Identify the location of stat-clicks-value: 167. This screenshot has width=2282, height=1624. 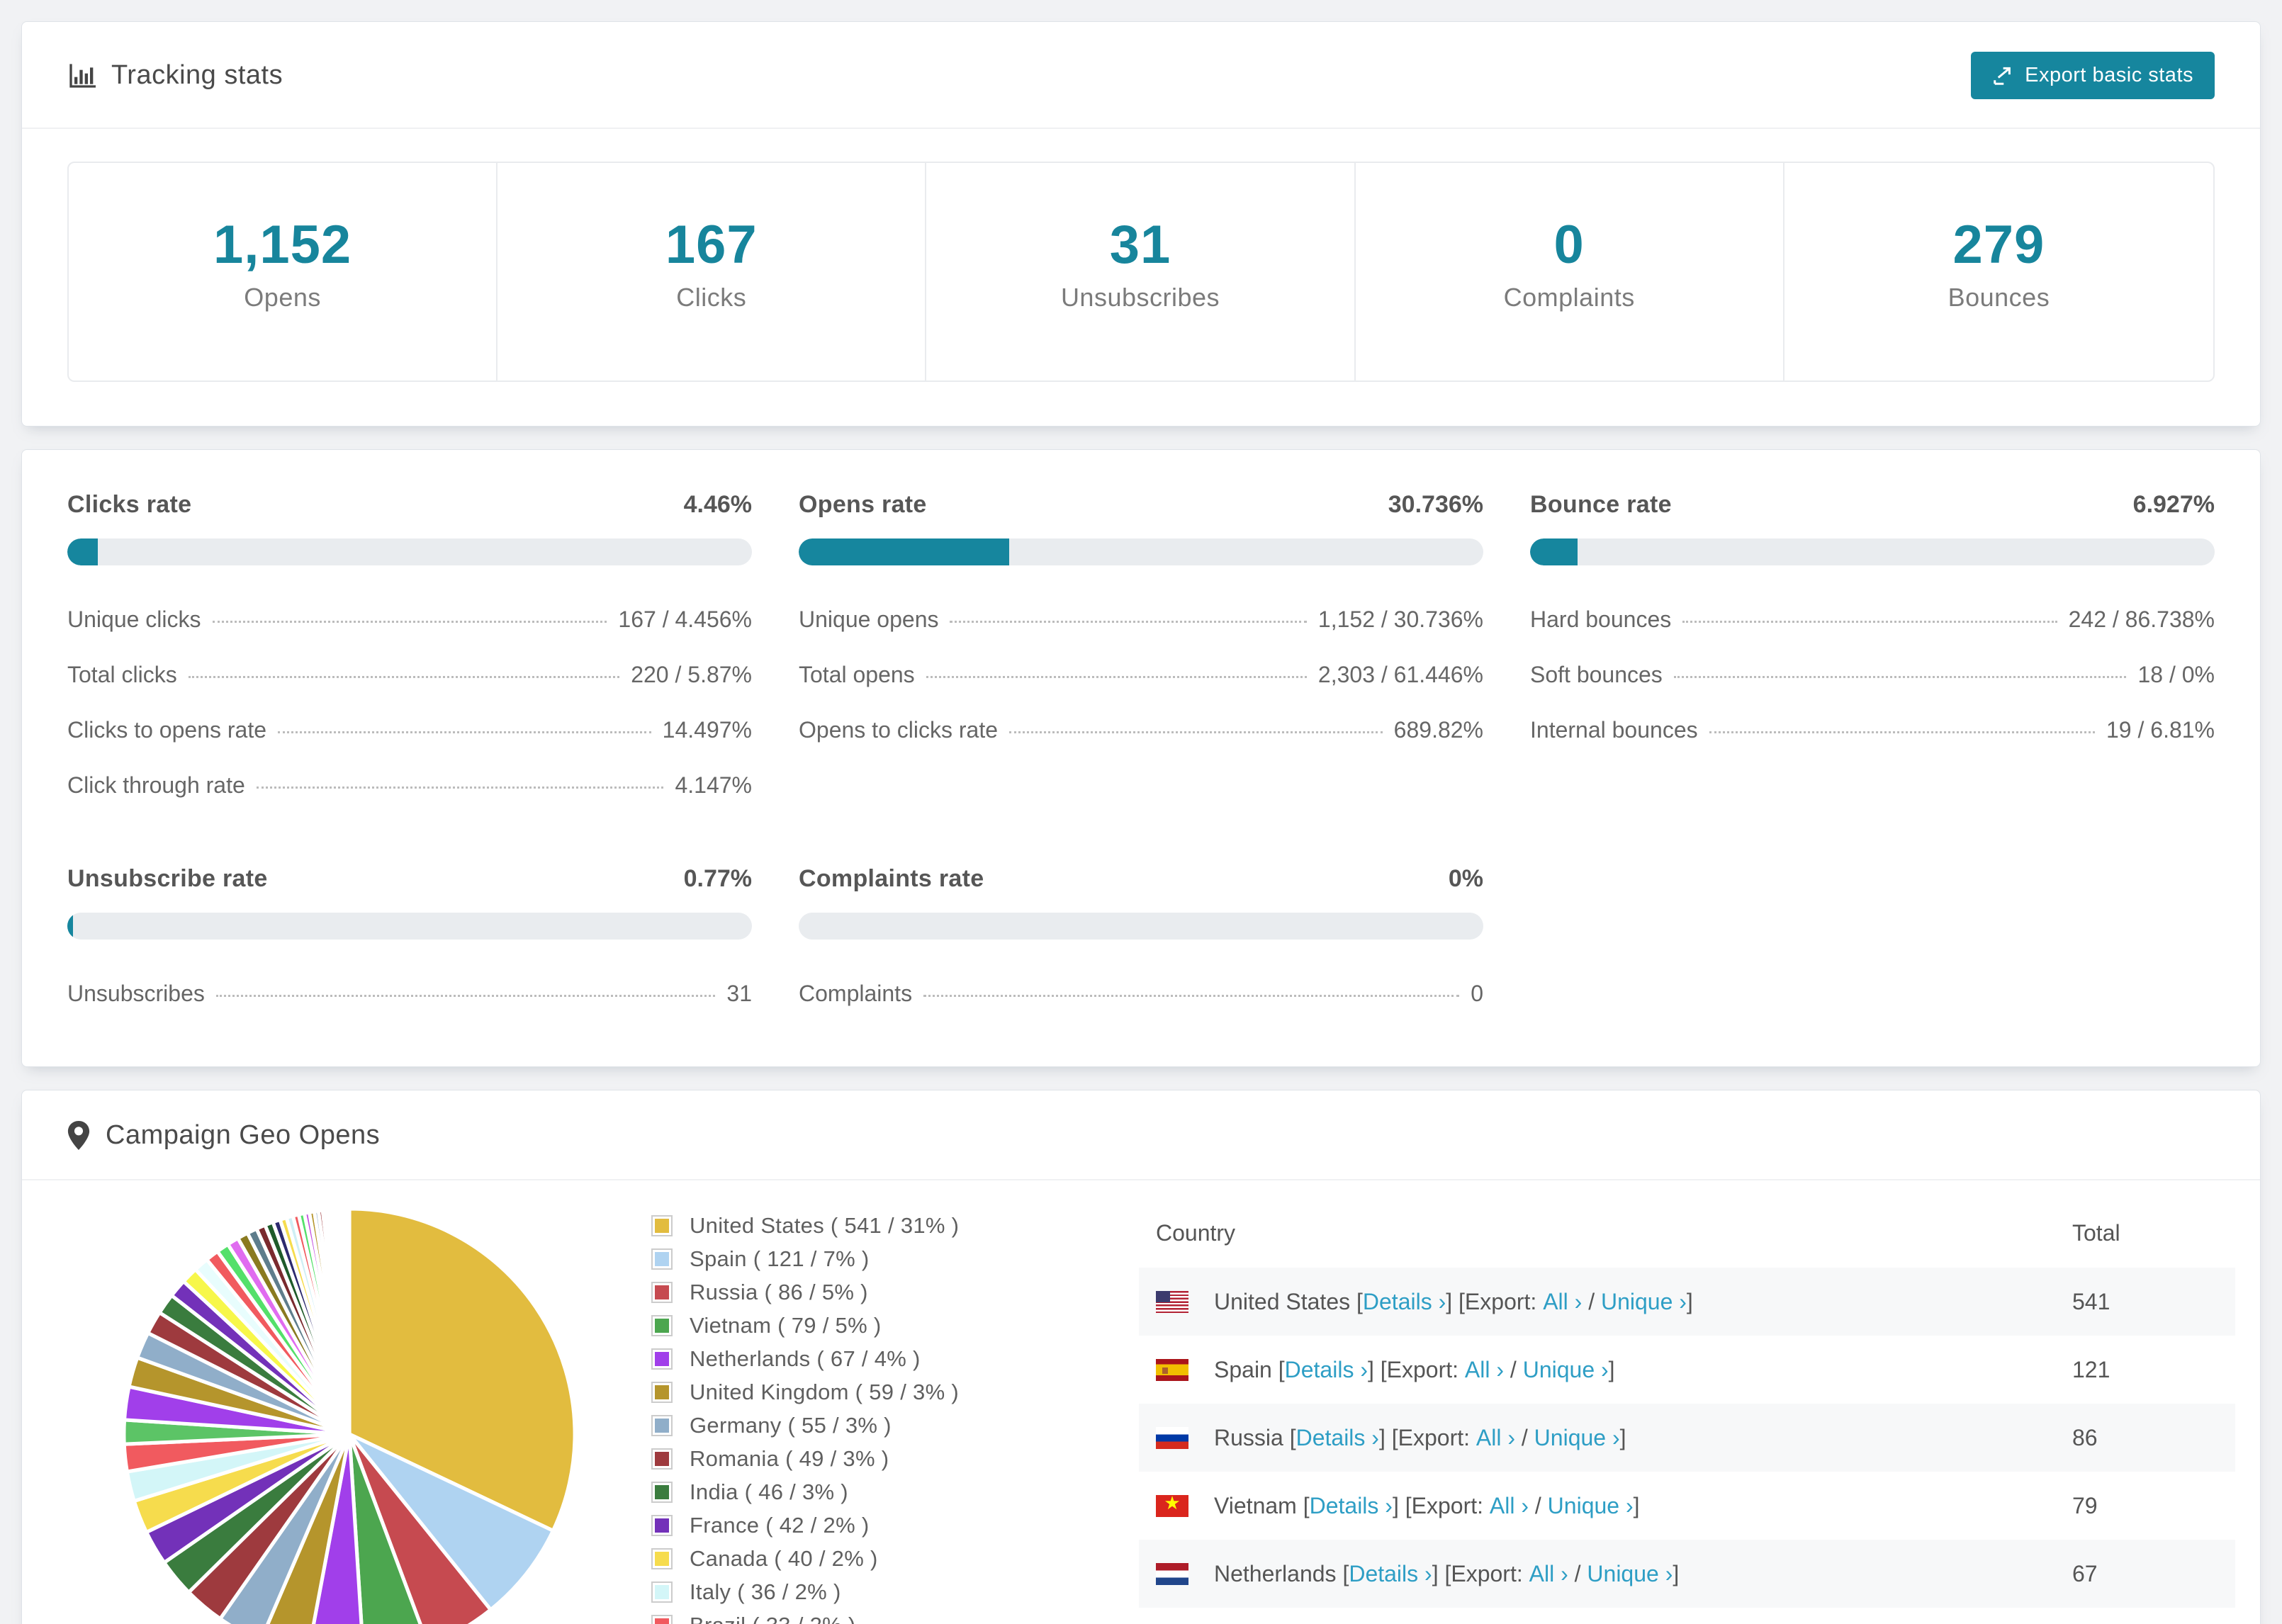
(711, 245).